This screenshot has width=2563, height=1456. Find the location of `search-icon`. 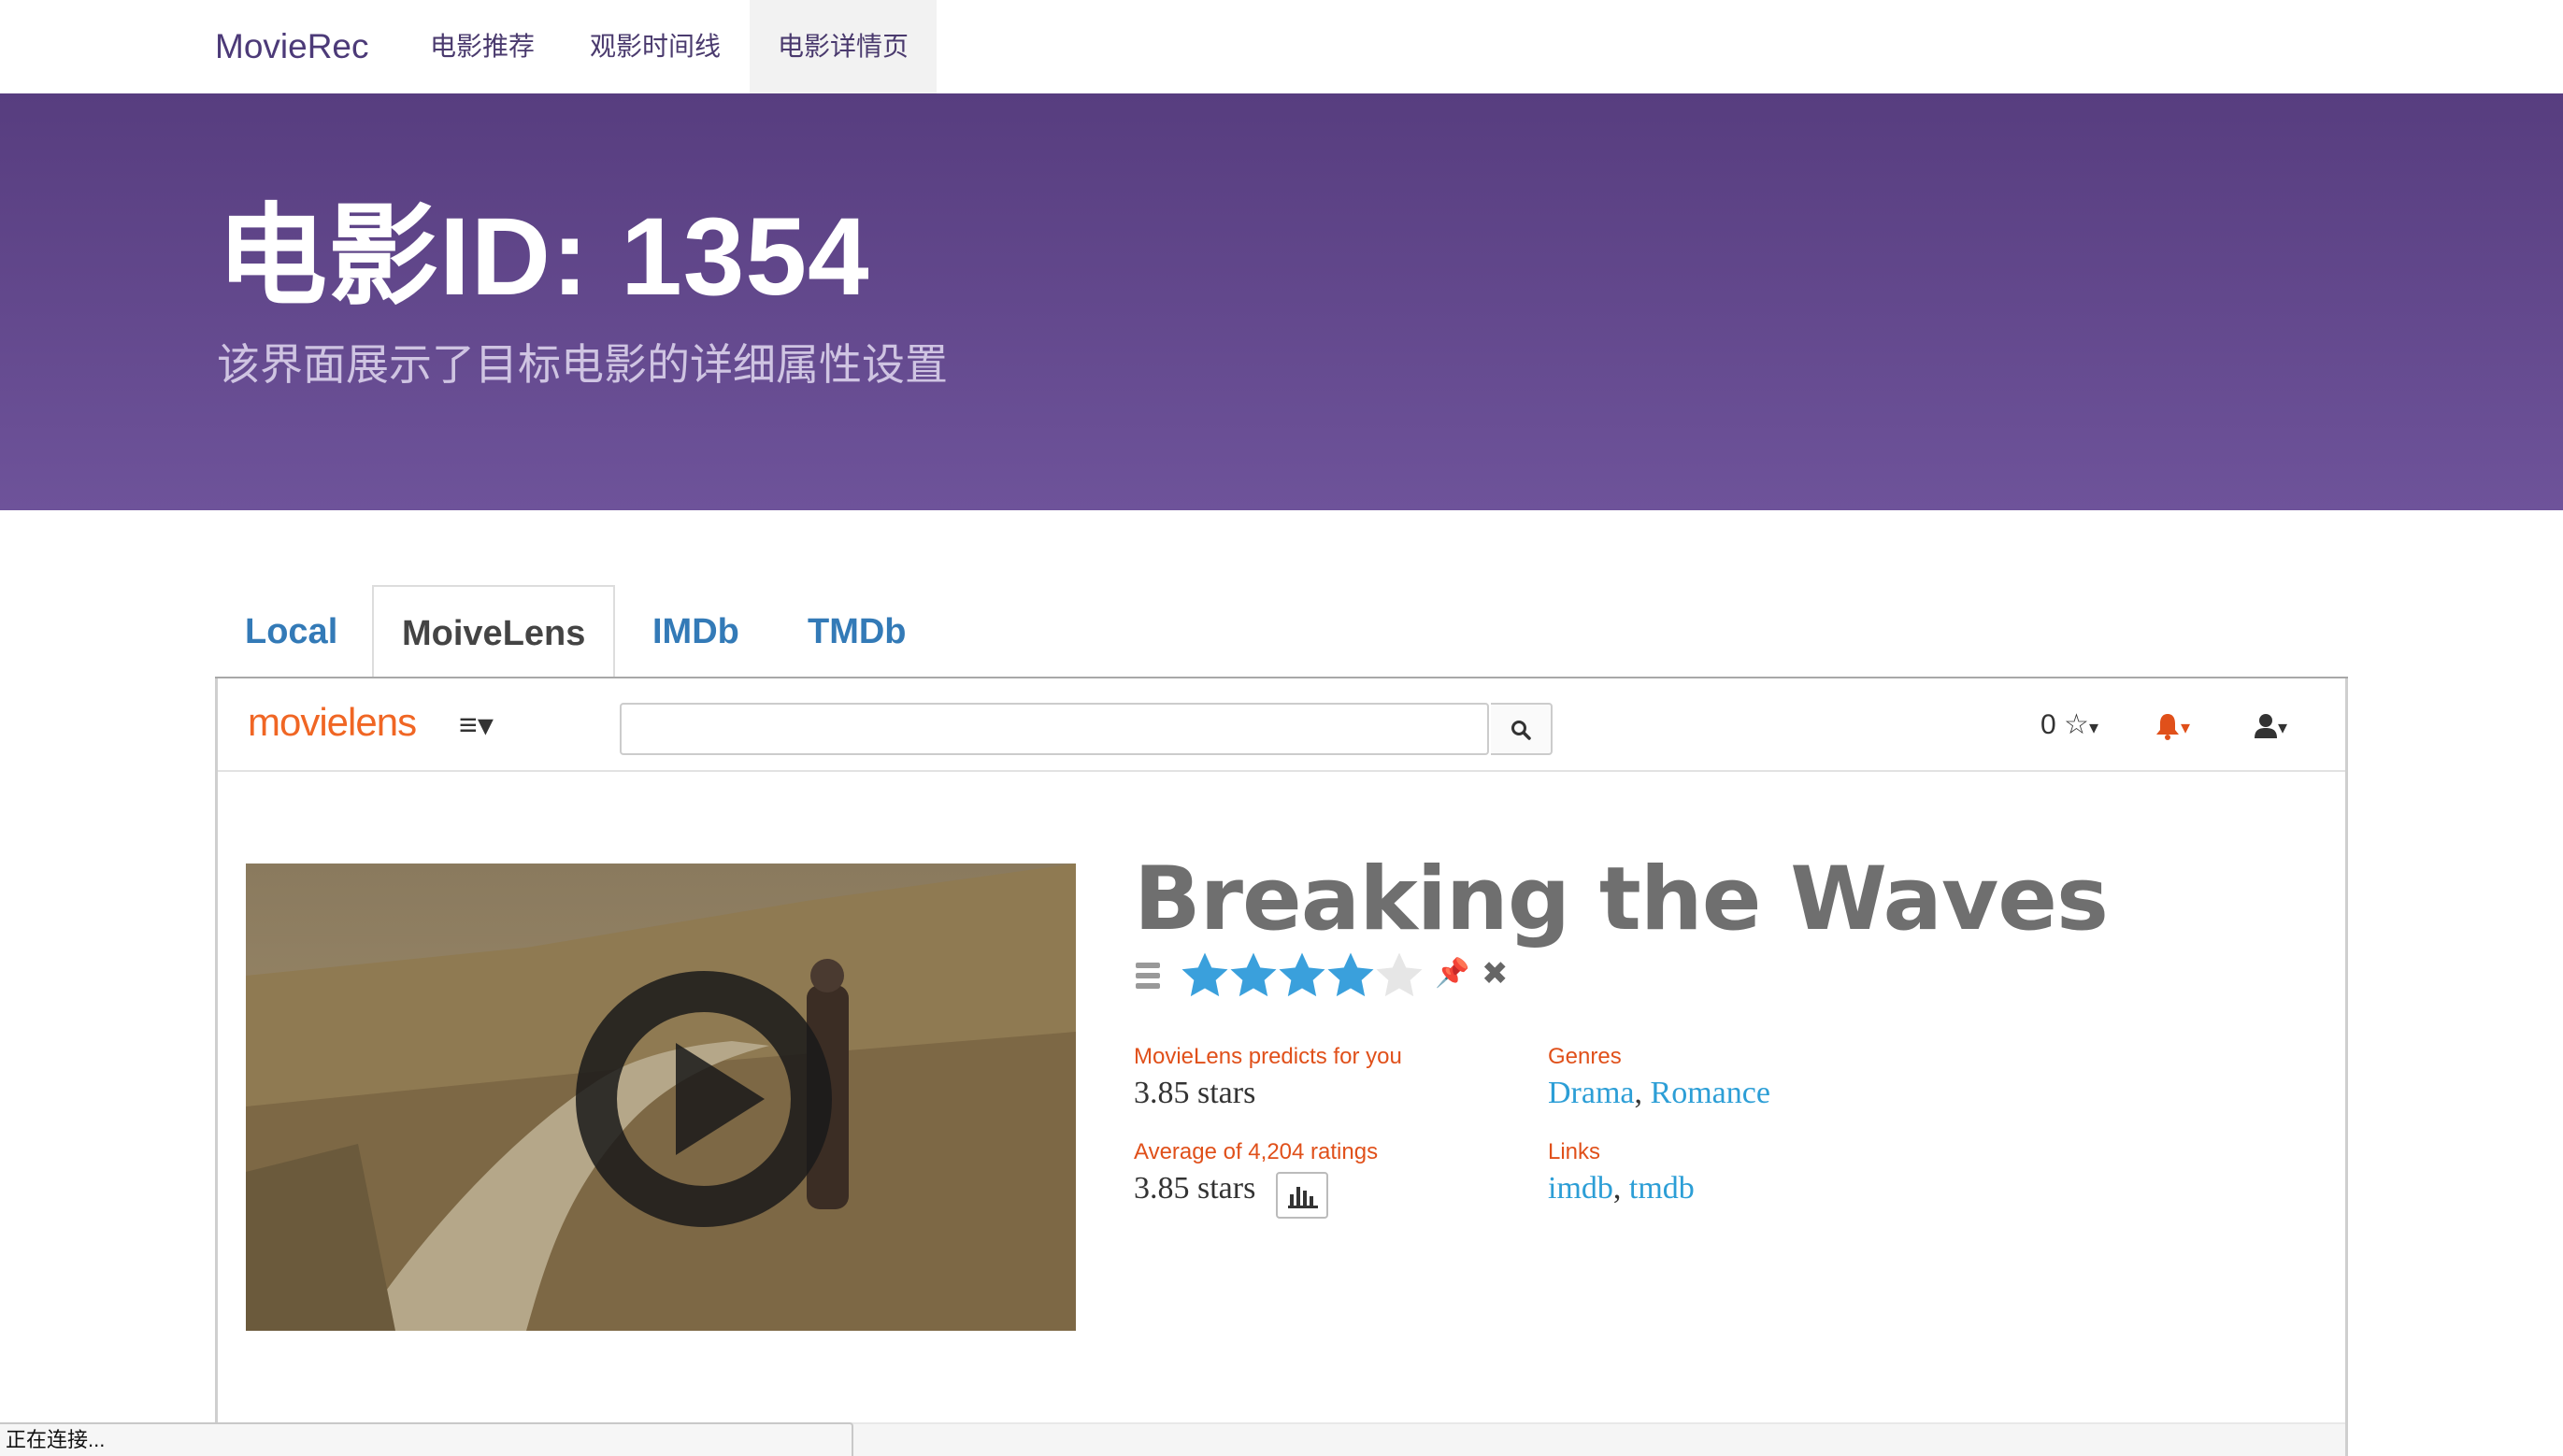

search-icon is located at coordinates (1521, 730).